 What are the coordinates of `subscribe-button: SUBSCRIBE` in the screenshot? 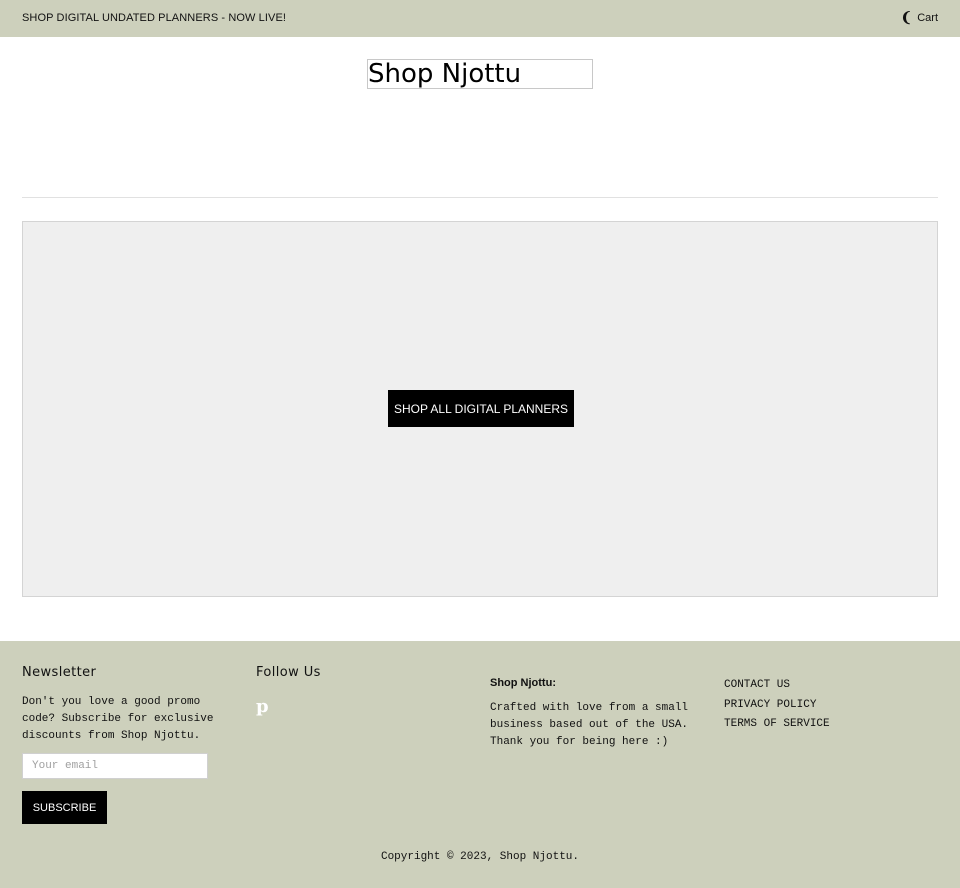 It's located at (64, 807).